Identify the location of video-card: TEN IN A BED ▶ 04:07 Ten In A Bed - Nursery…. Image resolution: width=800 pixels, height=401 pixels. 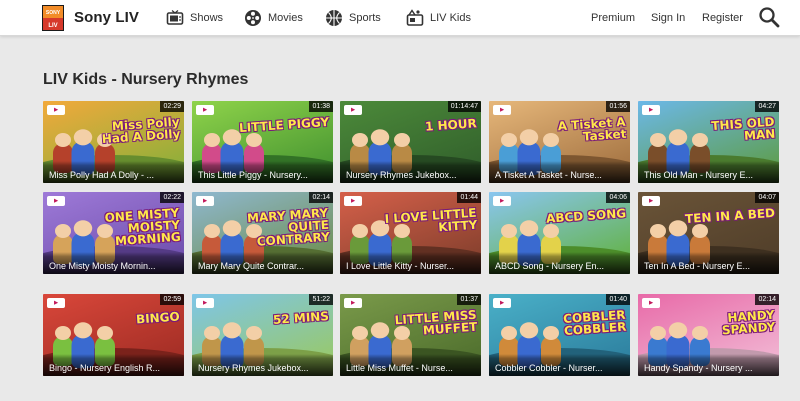
(708, 233).